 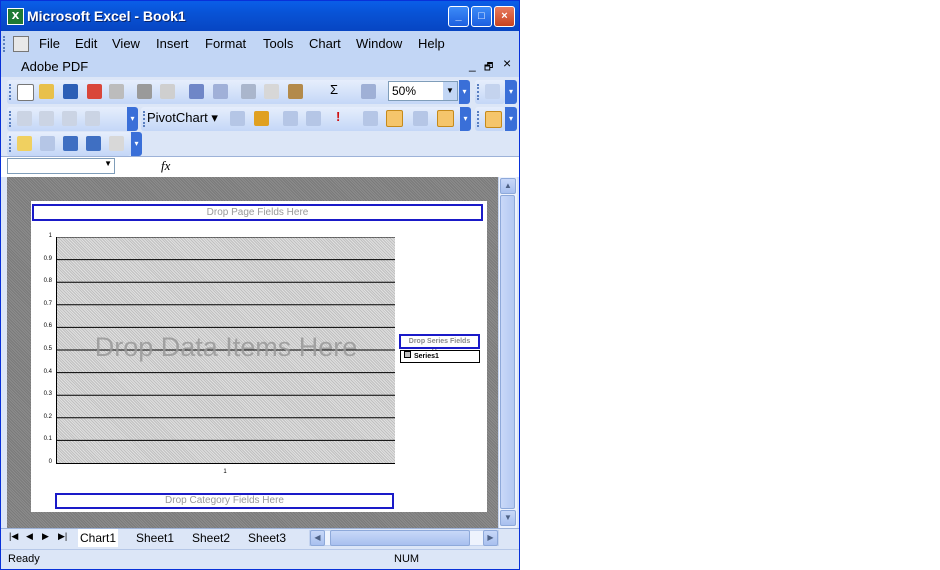 I want to click on doc-minimize-button: _, so click(x=472, y=65).